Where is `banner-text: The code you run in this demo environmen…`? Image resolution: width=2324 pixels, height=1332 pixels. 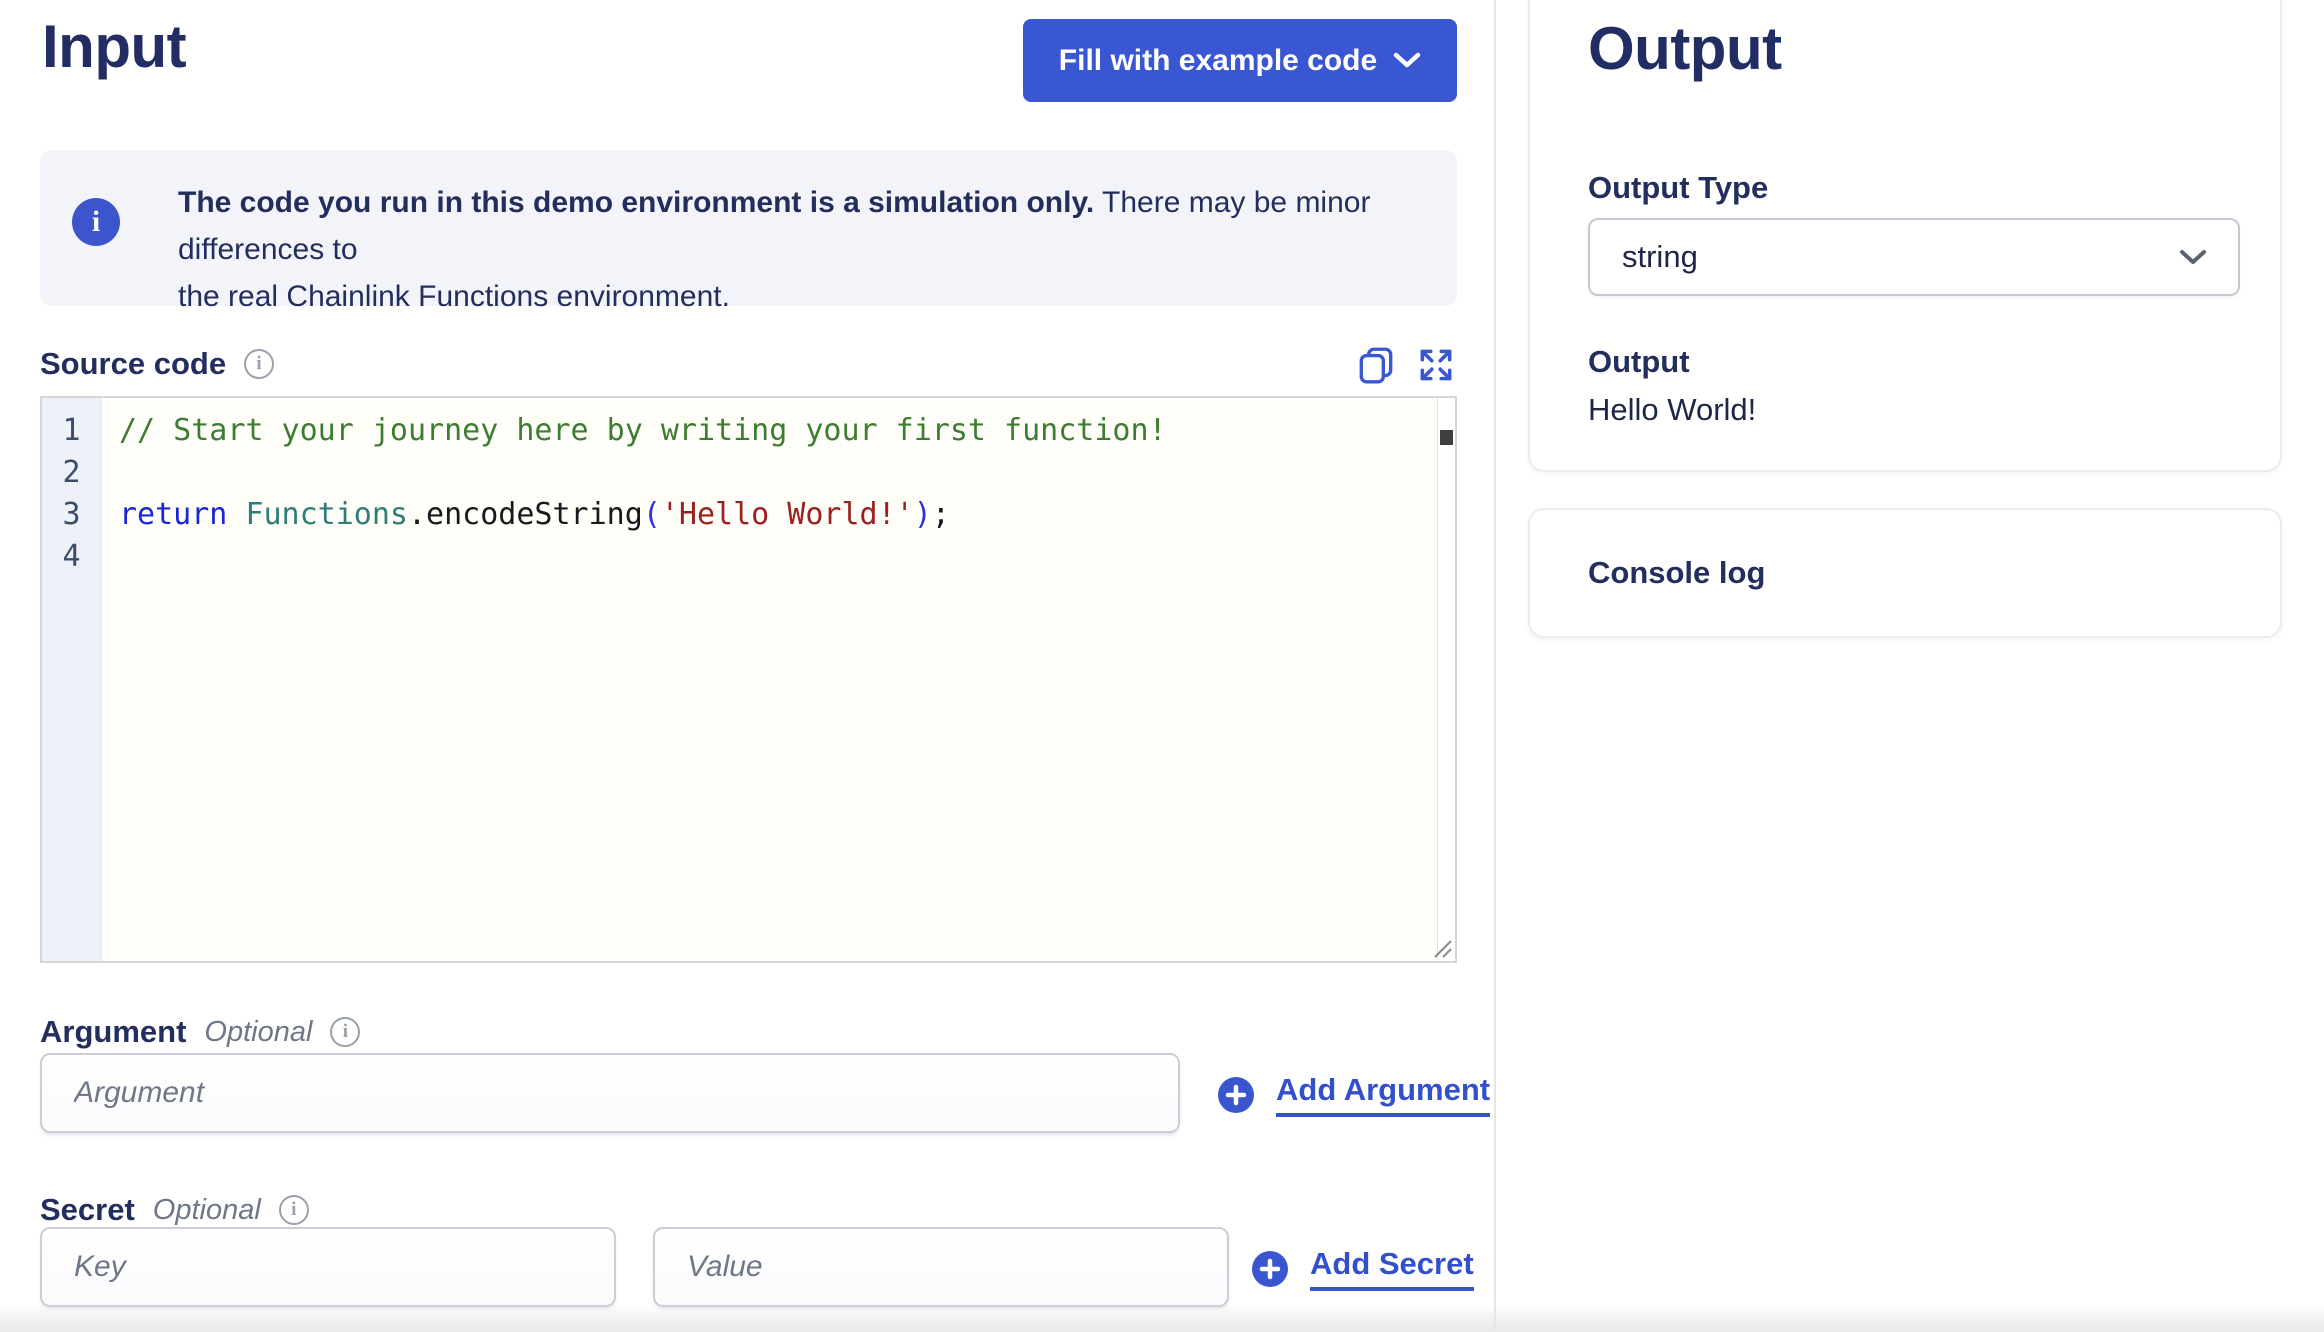
banner-text: The code you run in this demo environmen… is located at coordinates (802, 249).